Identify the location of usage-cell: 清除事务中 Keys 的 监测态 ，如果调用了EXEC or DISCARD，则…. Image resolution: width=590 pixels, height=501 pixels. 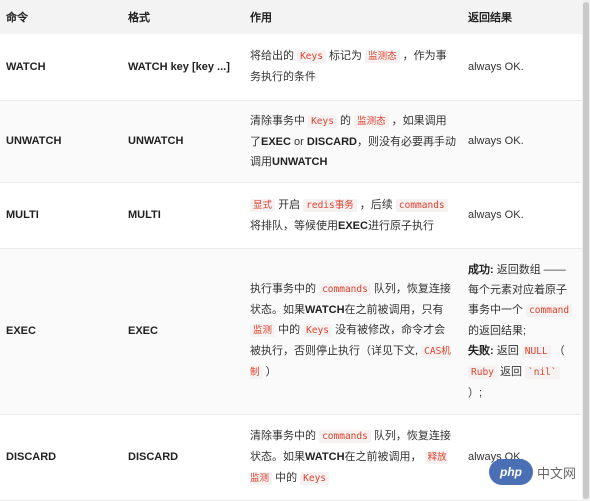
(353, 141).